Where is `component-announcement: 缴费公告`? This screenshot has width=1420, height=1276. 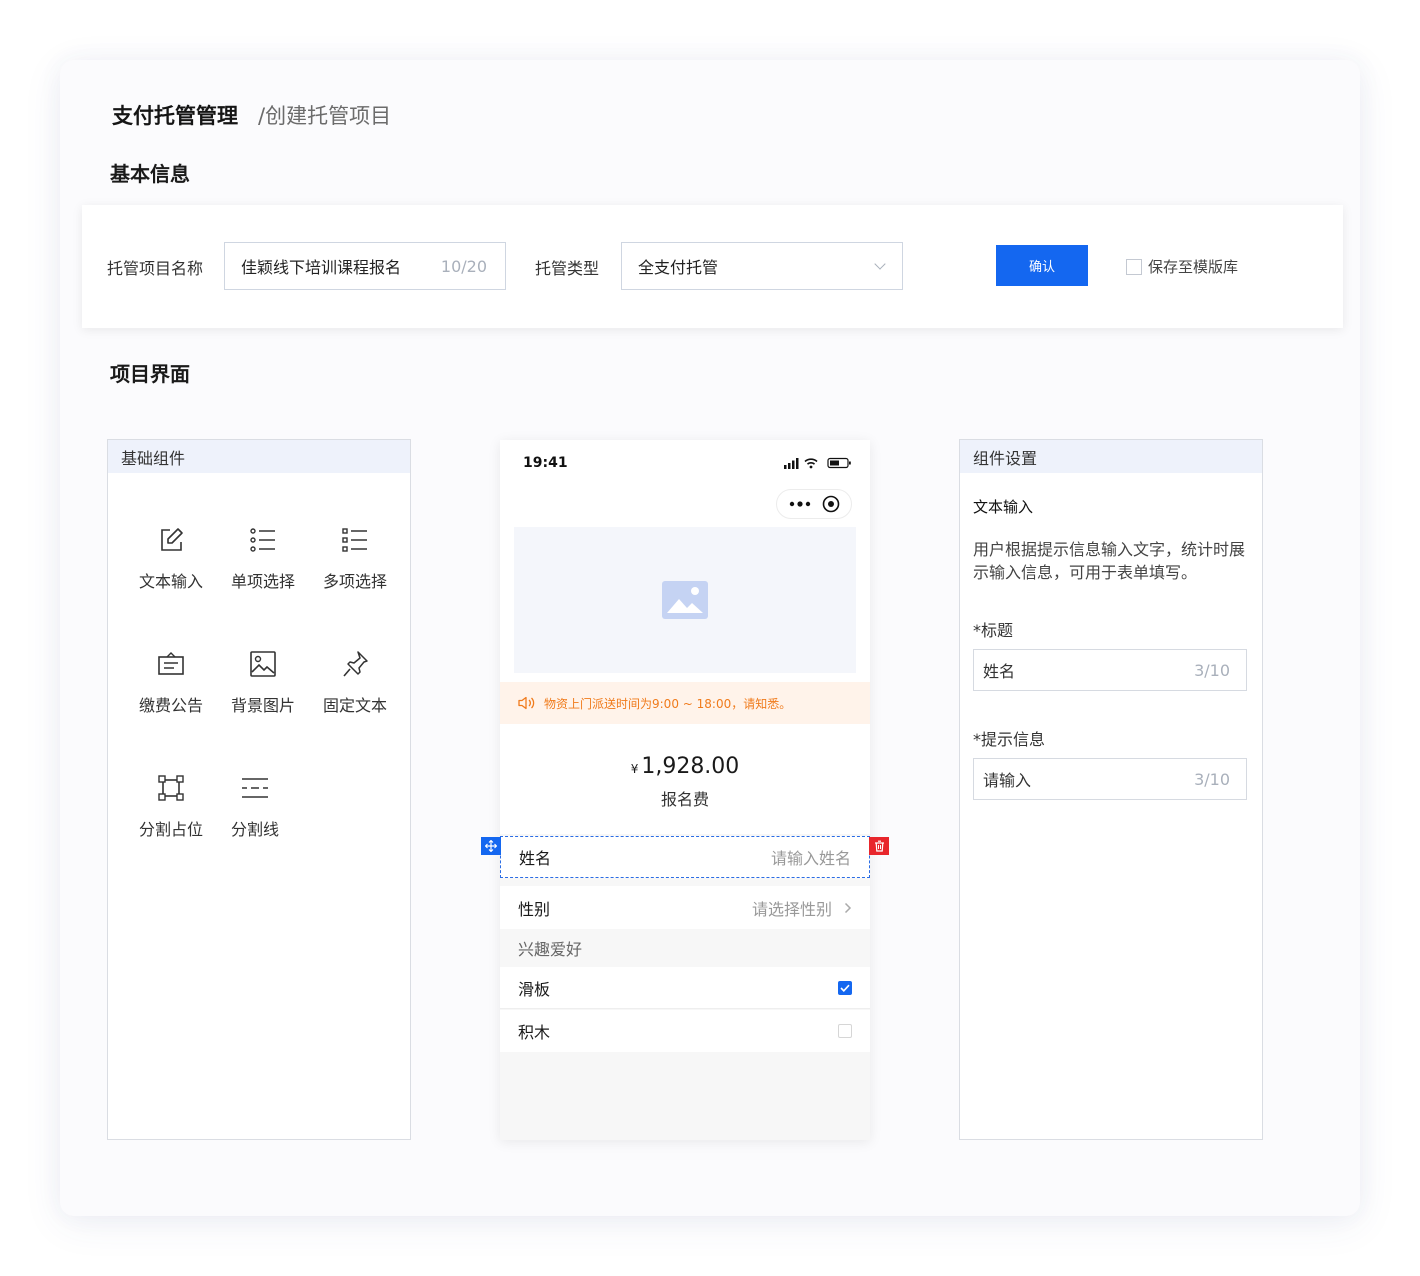
component-announcement: 缴费公告 is located at coordinates (171, 683).